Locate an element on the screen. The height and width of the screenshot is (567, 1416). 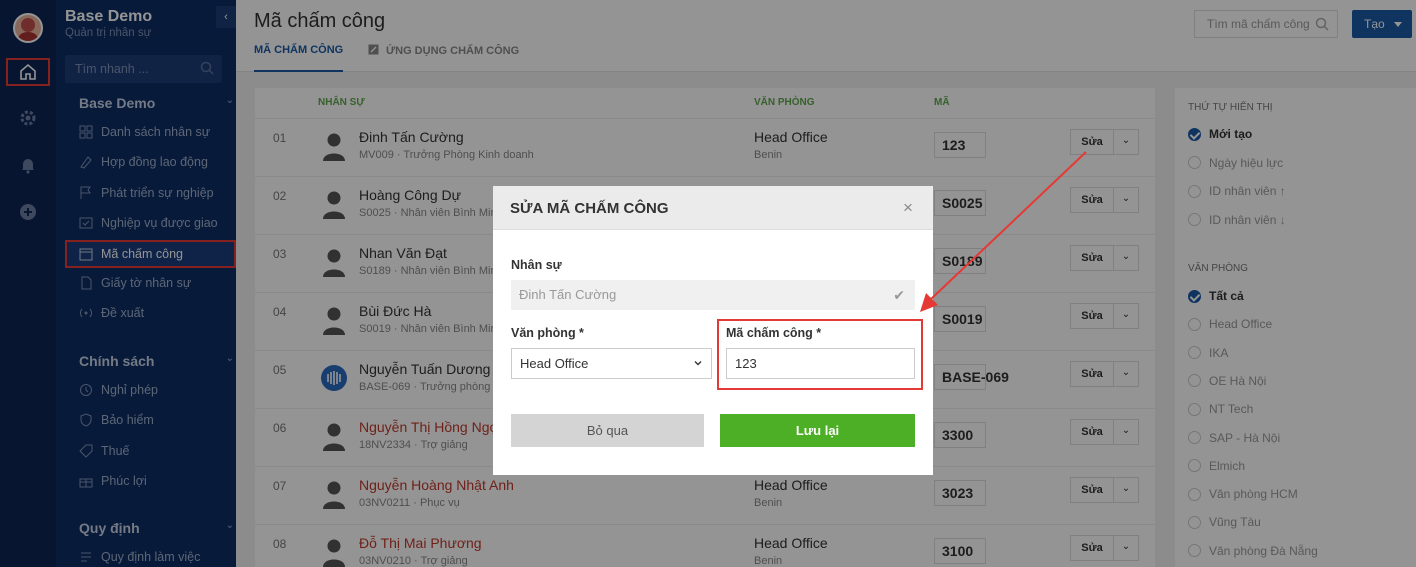
cancel-button: Bỏ qua is located at coordinates (607, 430).